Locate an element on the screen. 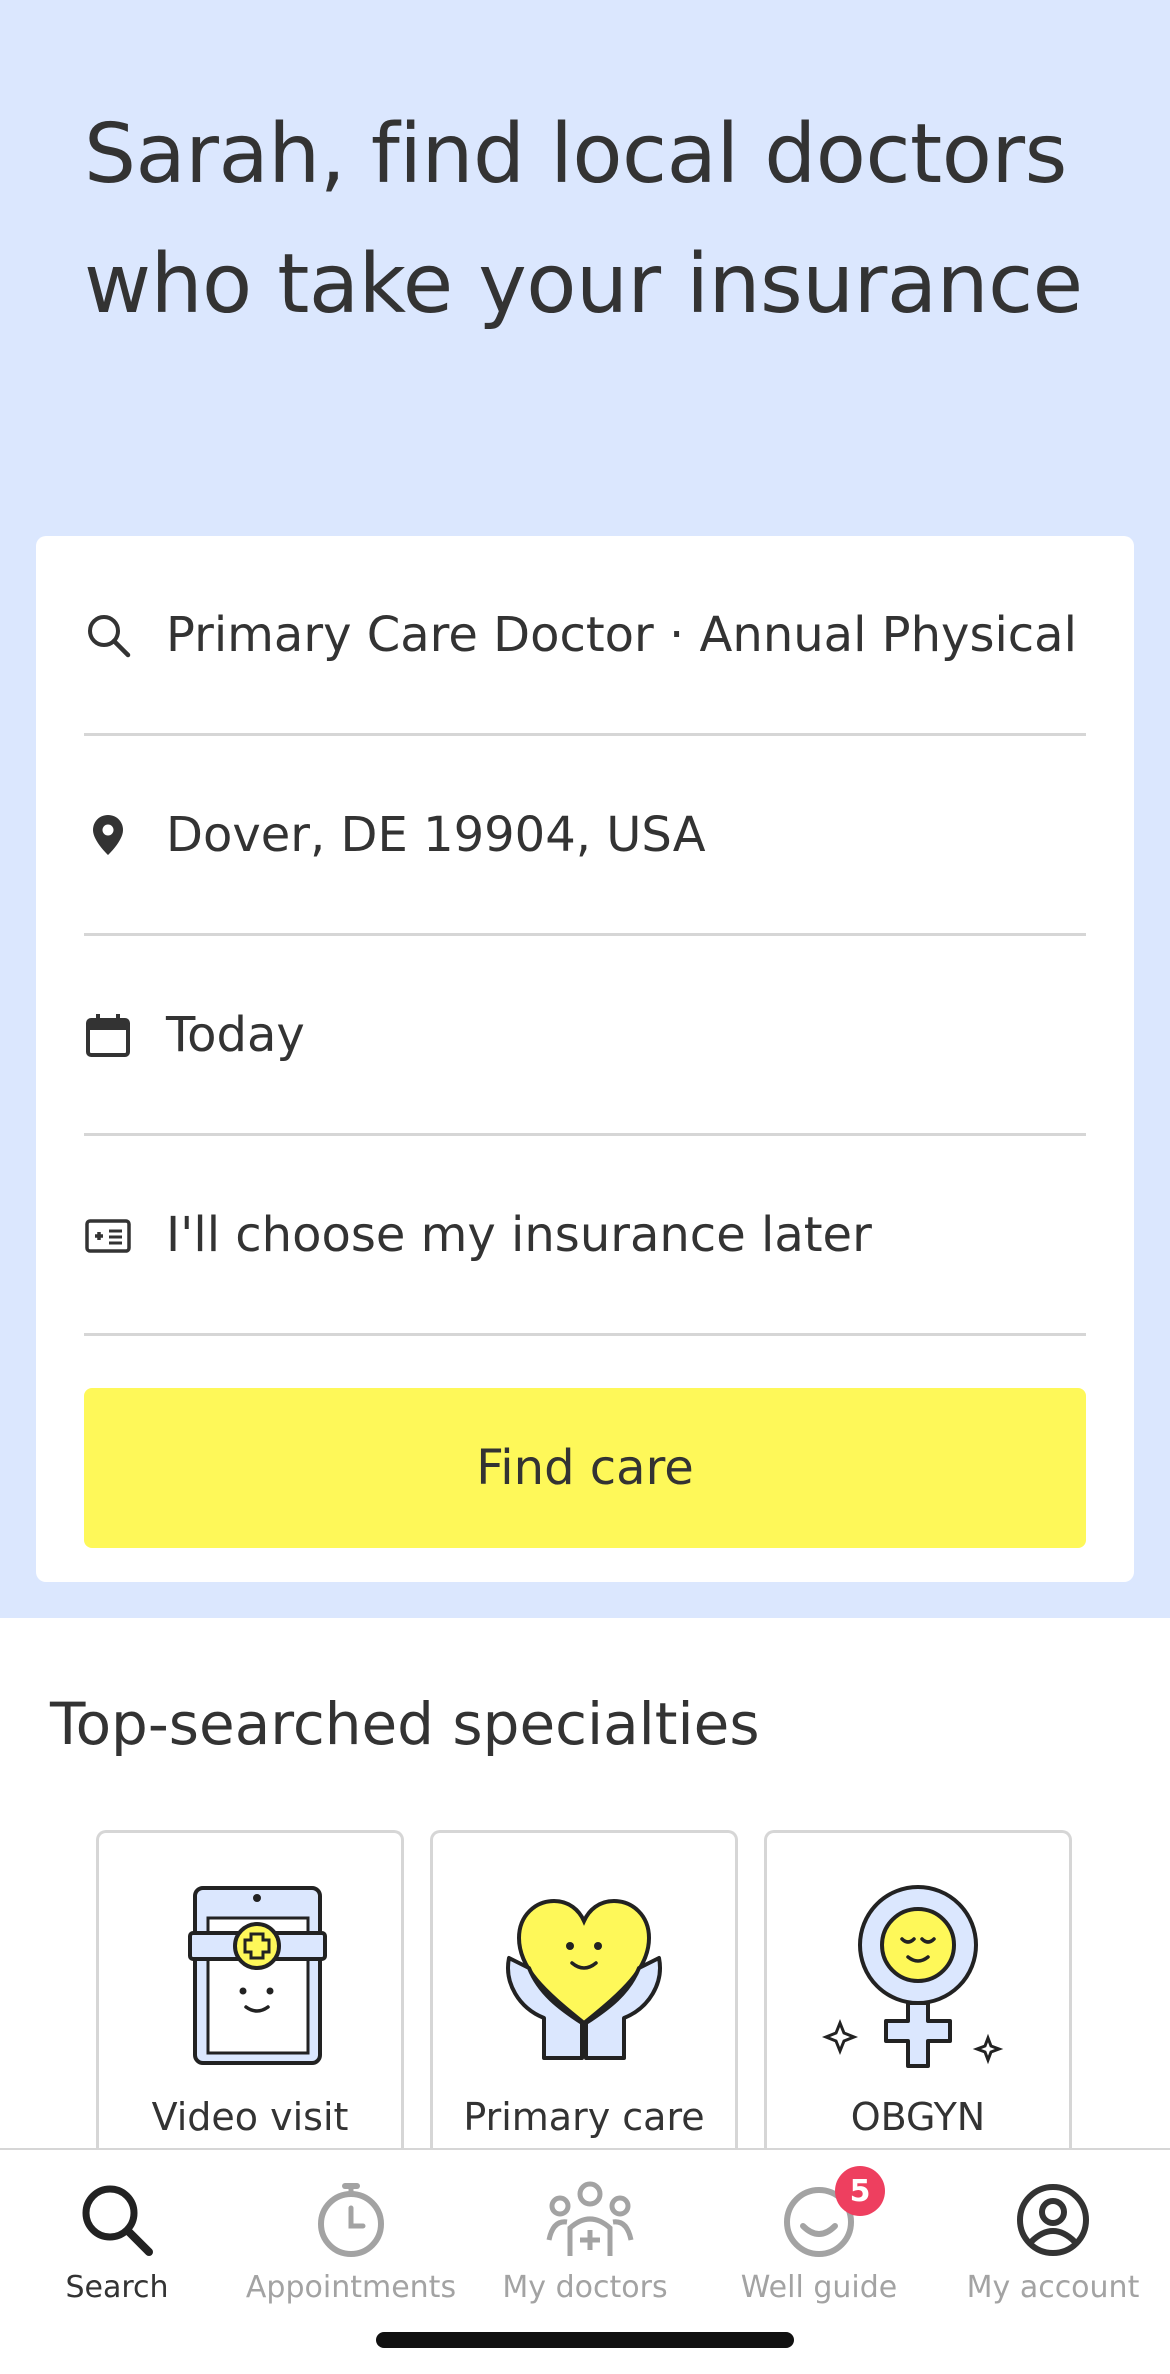  specialty-label: OBGYN is located at coordinates (918, 2117).